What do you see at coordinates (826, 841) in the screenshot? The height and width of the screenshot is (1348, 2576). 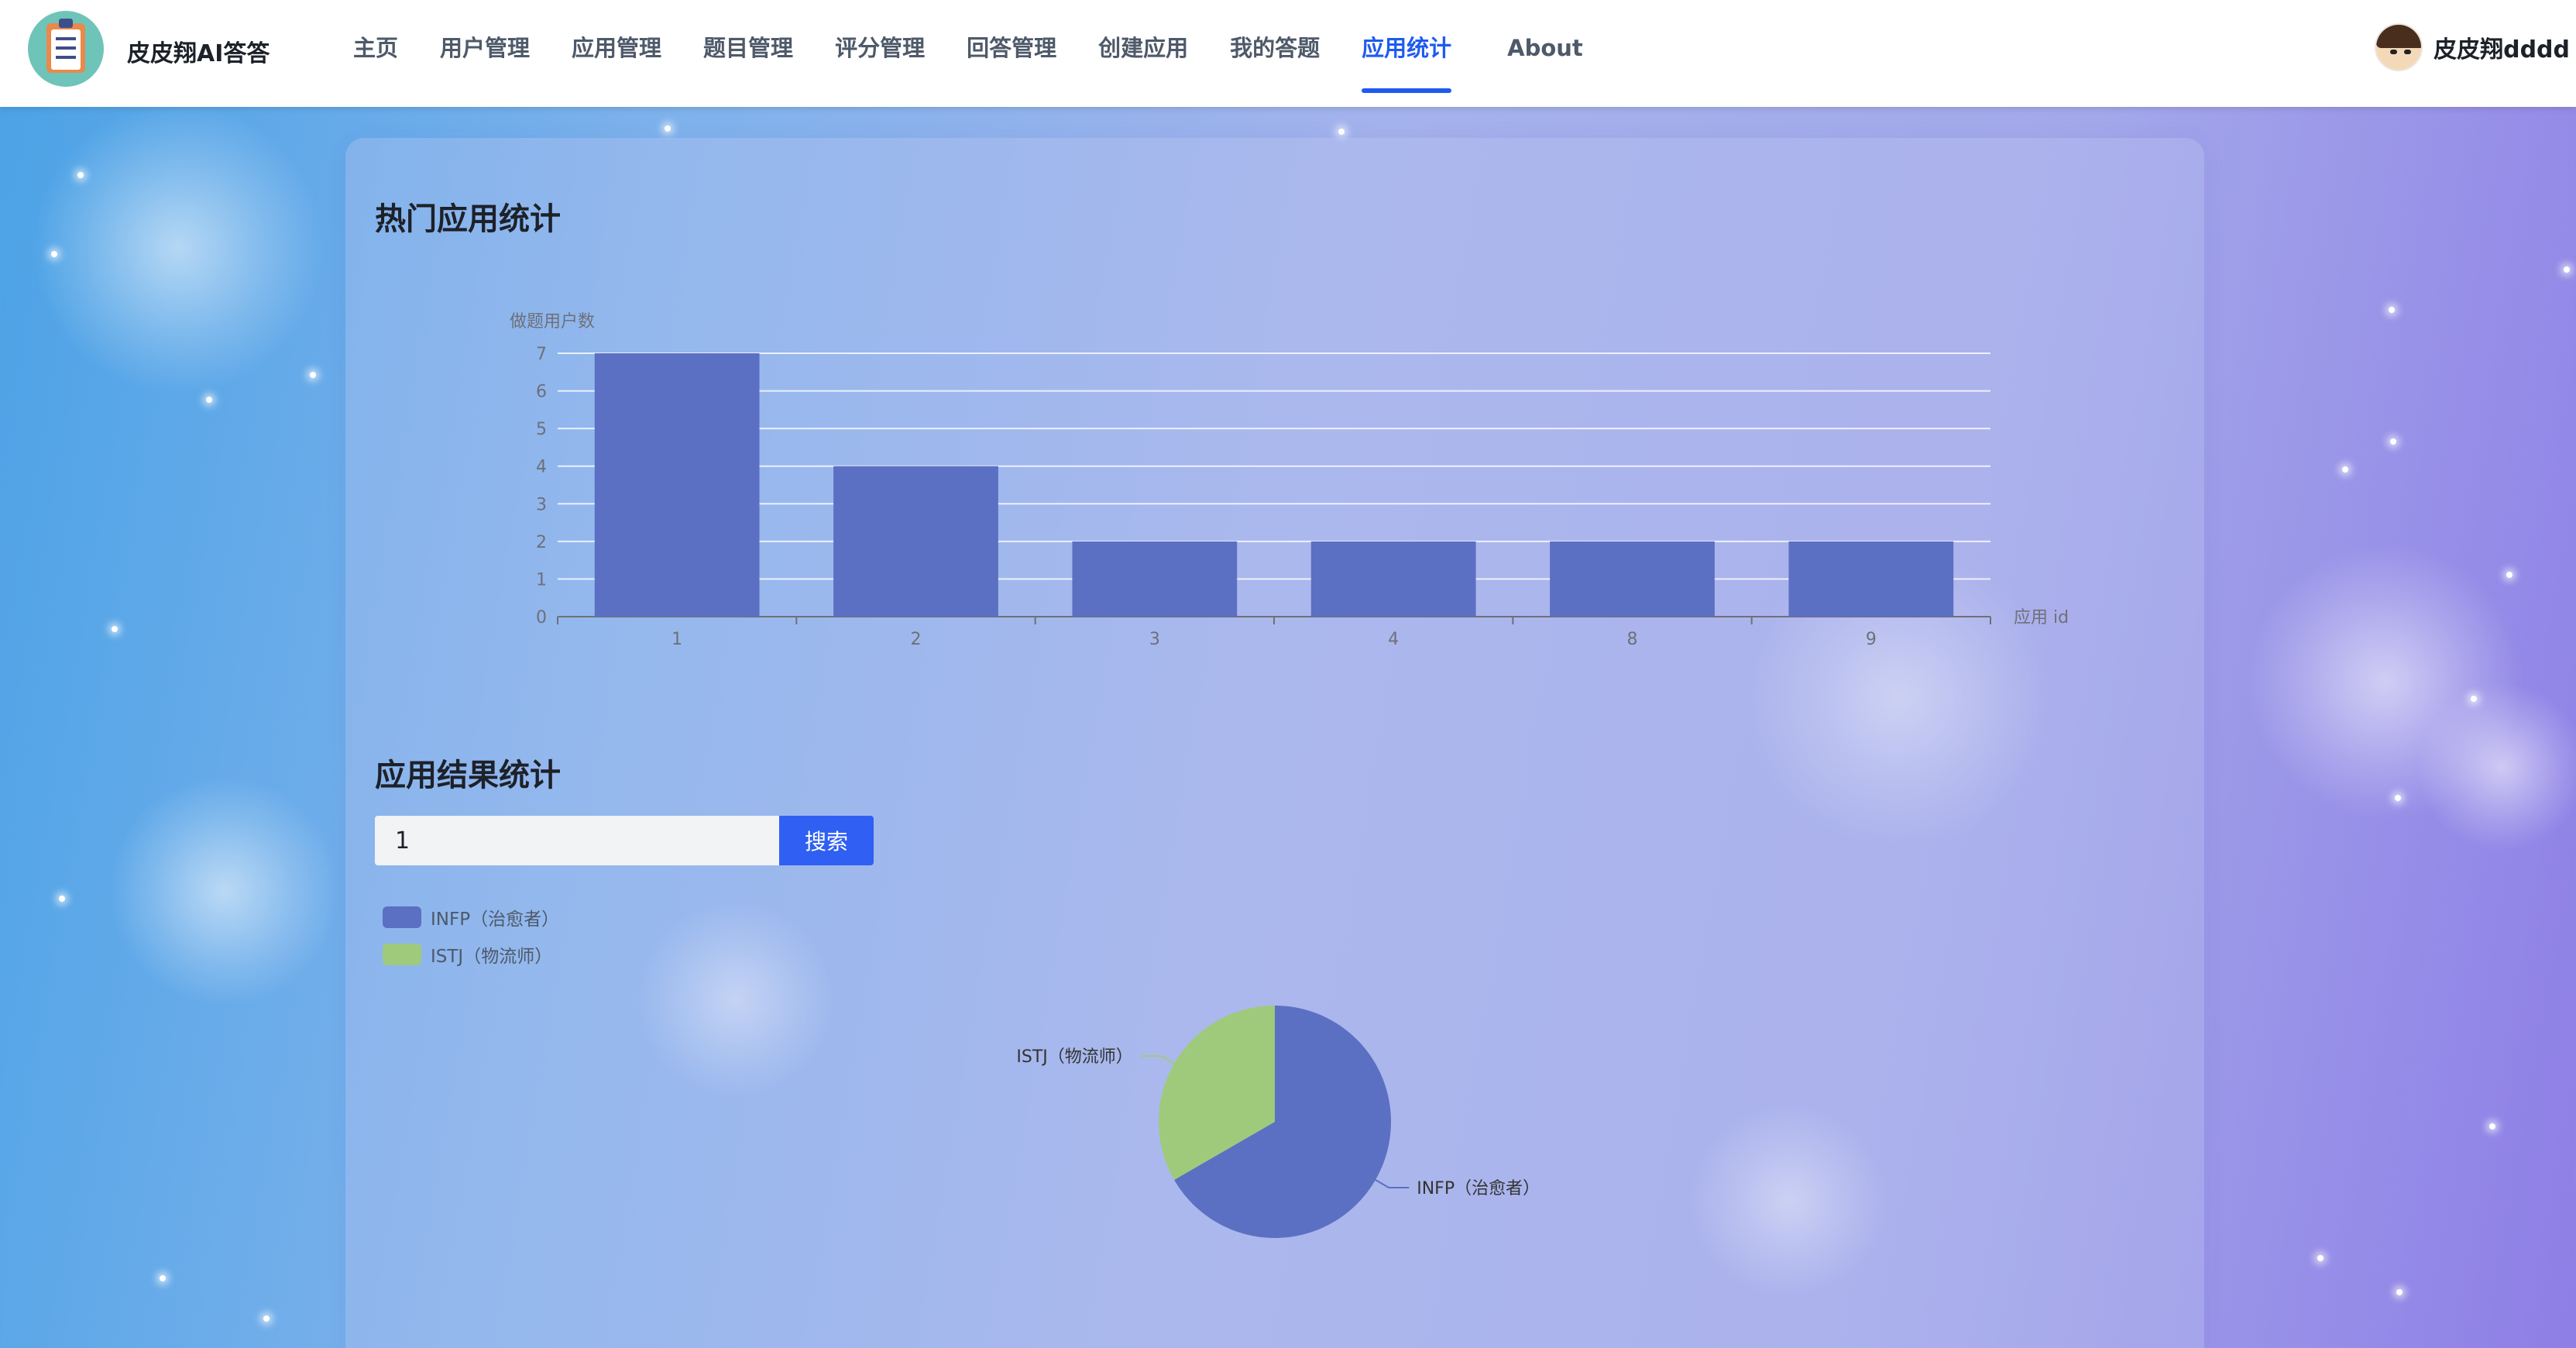 I see `search-button: 搜索` at bounding box center [826, 841].